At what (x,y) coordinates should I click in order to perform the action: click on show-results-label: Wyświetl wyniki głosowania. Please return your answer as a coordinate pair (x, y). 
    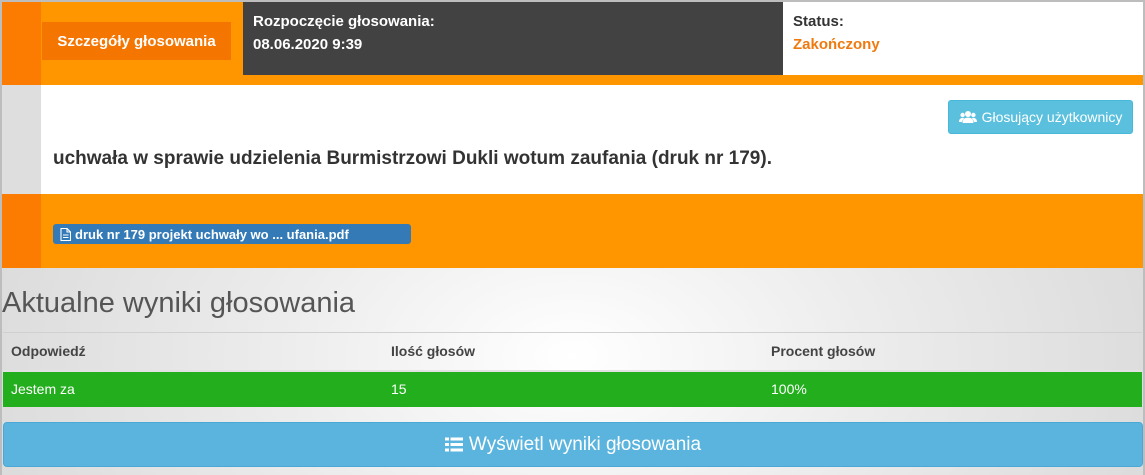
    Looking at the image, I should click on (585, 444).